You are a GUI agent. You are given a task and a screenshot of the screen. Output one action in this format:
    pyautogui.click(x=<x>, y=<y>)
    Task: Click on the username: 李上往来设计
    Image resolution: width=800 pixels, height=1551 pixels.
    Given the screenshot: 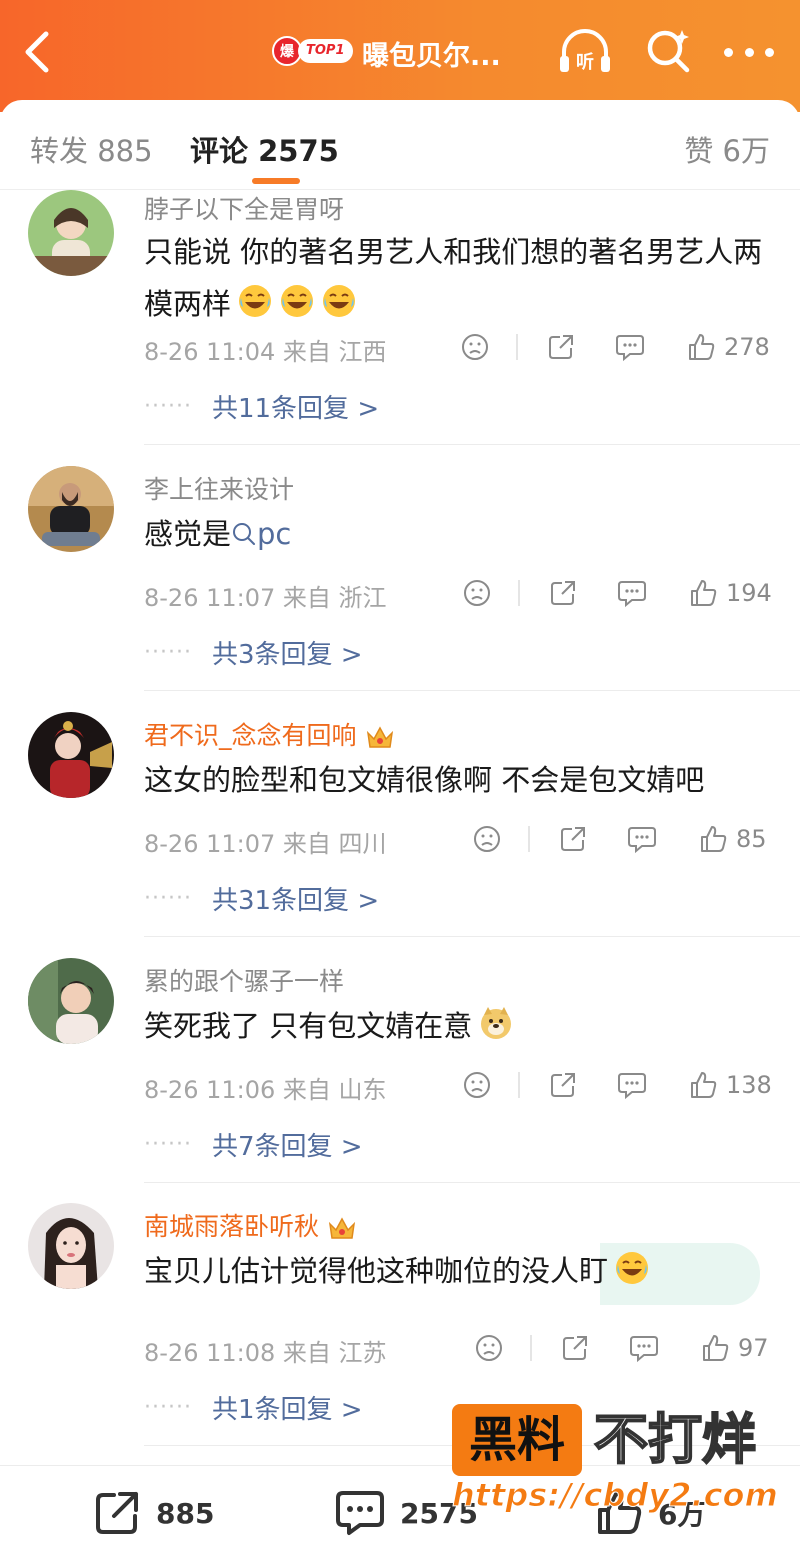 What is the action you would take?
    pyautogui.click(x=219, y=488)
    